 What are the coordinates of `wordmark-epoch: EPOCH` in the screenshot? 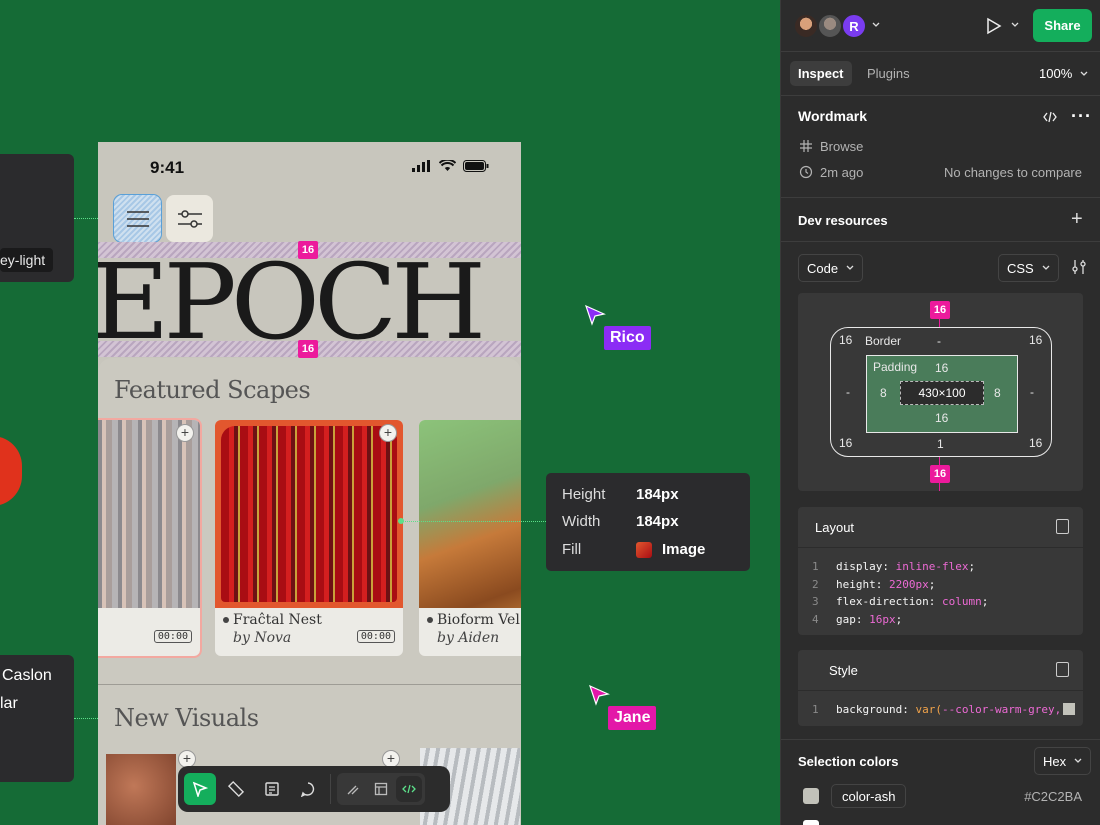 It's located at (292, 302).